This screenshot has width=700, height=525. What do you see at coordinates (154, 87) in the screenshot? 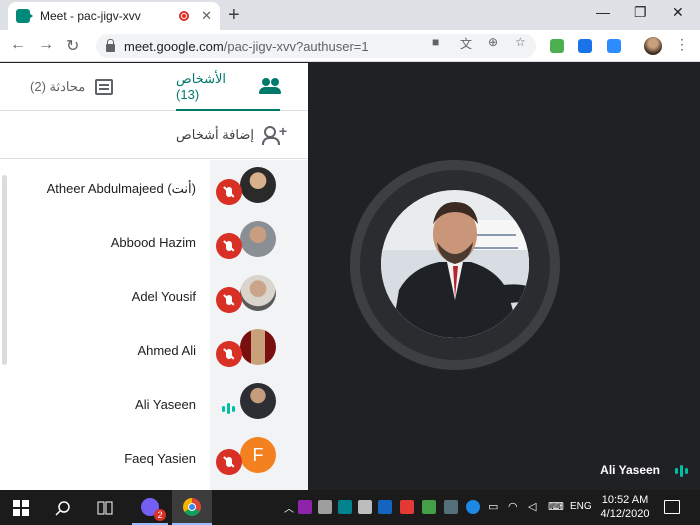
I see `panel-tabs: الأشخاص (13) محادثة (2)` at bounding box center [154, 87].